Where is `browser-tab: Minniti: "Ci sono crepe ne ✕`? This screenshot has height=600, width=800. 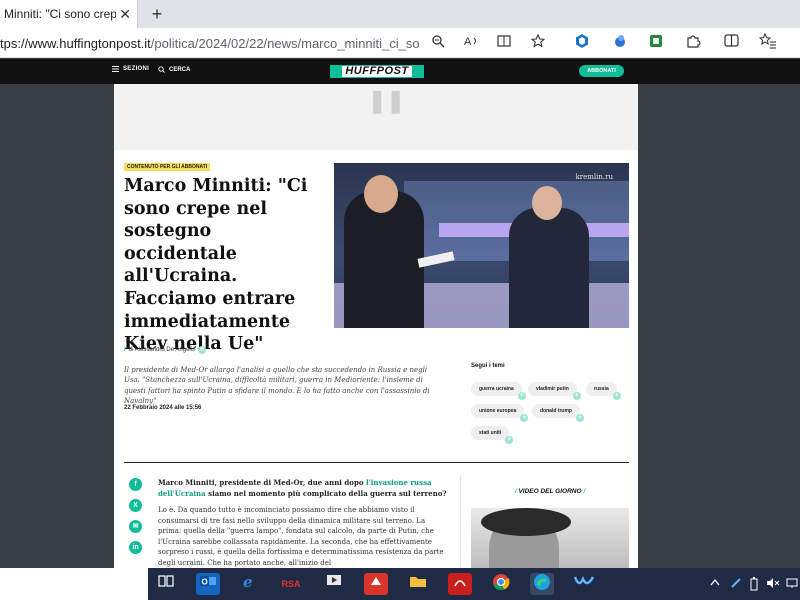 browser-tab: Minniti: "Ci sono crepe ne ✕ is located at coordinates (69, 14).